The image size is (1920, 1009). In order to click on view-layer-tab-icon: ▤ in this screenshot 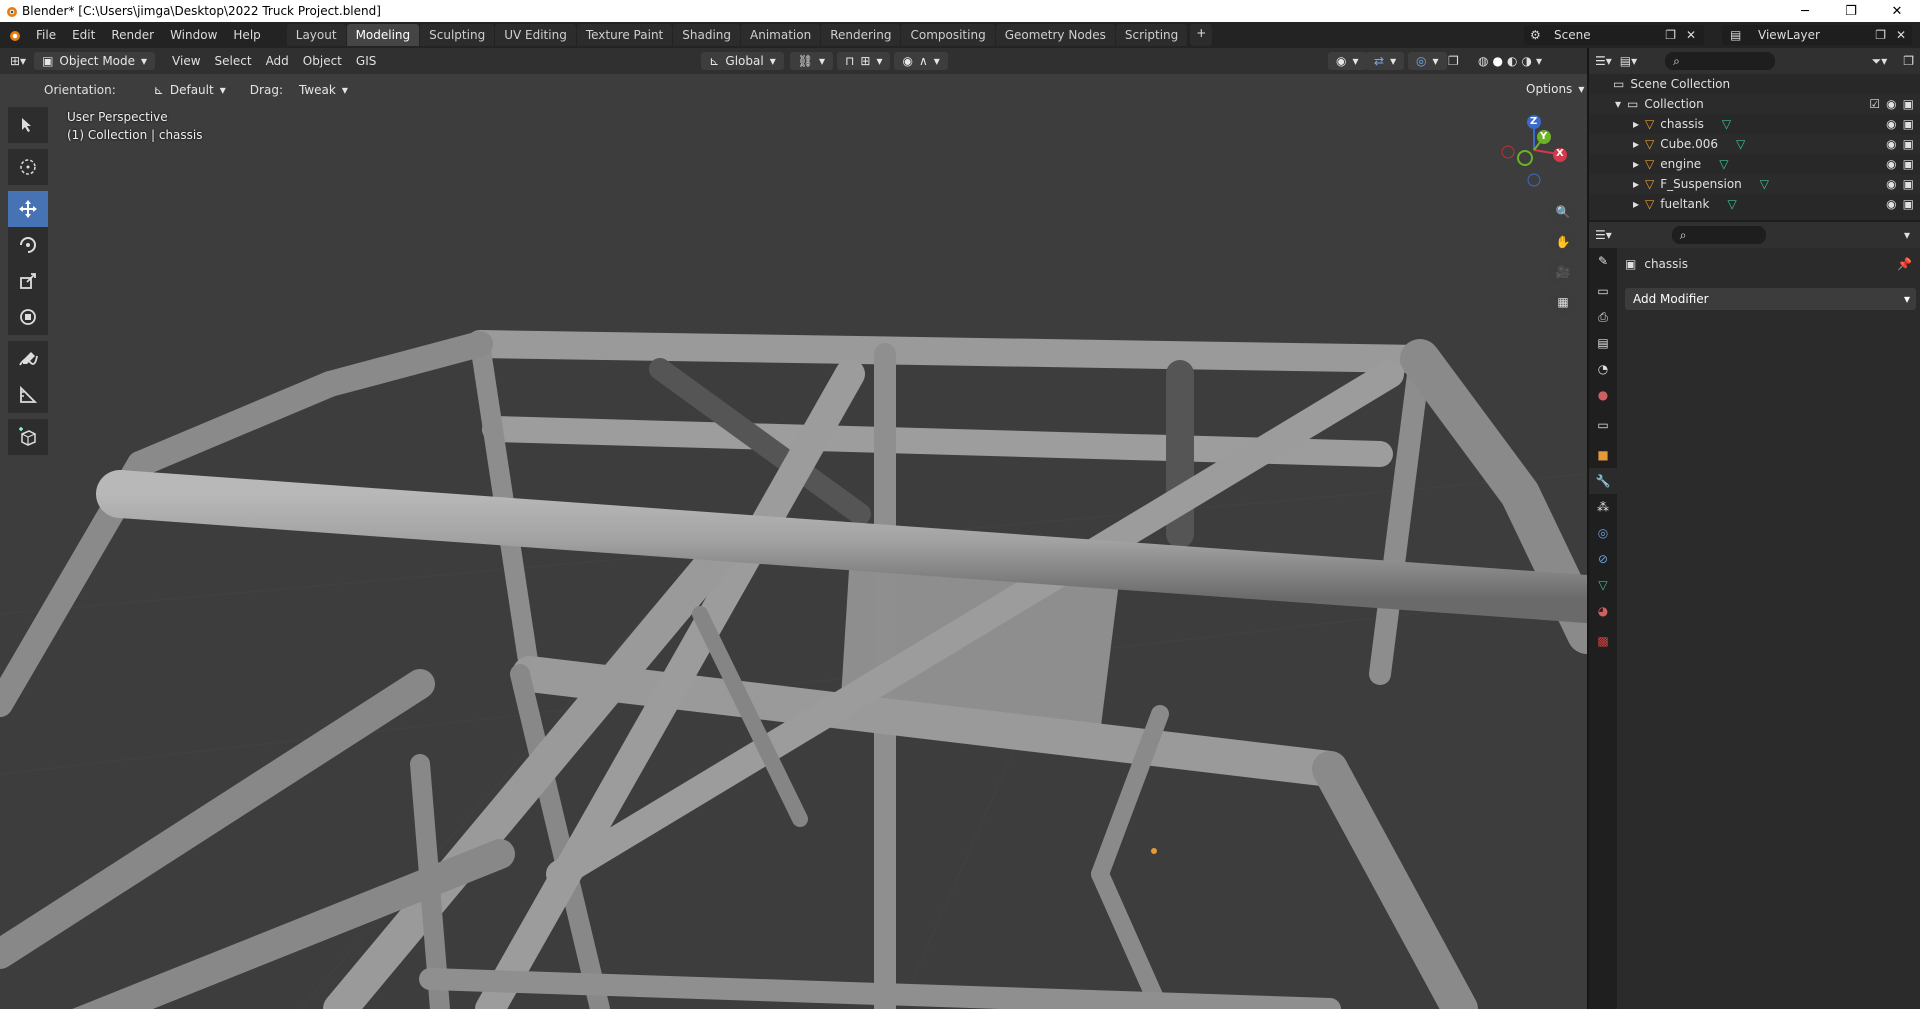, I will do `click(1603, 343)`.